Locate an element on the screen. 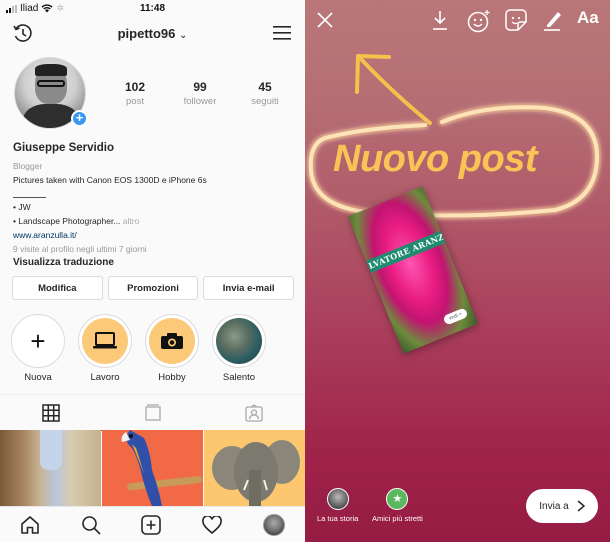 This screenshot has width=610, height=542. tab-igtv is located at coordinates (153, 412).